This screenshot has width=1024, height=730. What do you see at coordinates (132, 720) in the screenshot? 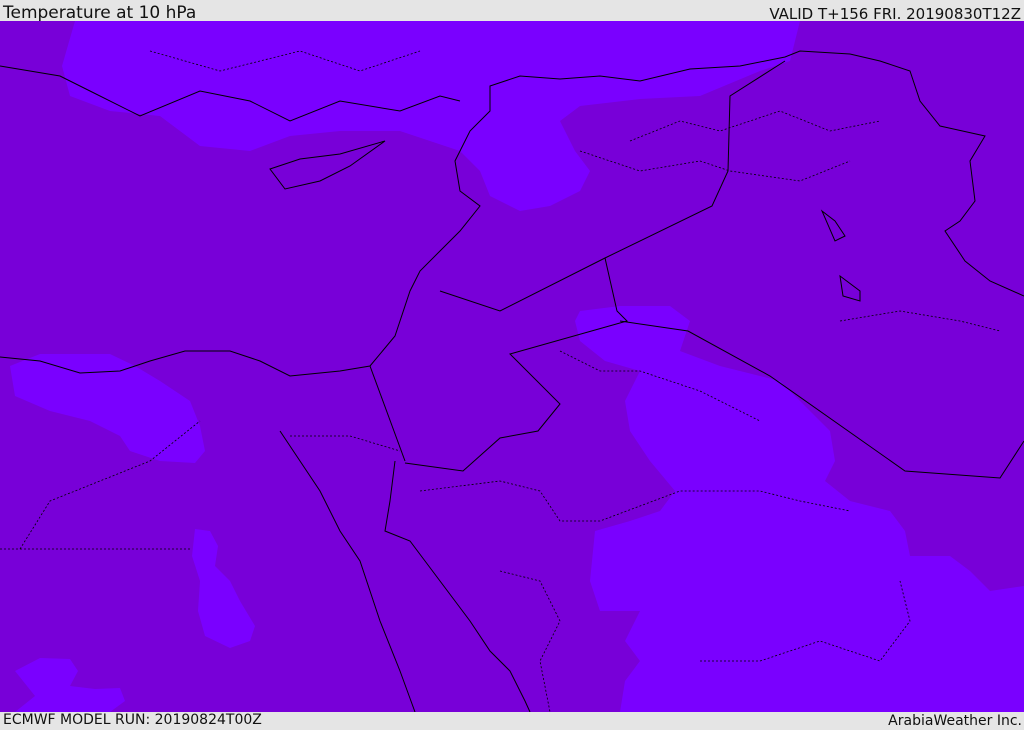
I see `model-run: ECMWF MODEL RUN: 20190824T00Z` at bounding box center [132, 720].